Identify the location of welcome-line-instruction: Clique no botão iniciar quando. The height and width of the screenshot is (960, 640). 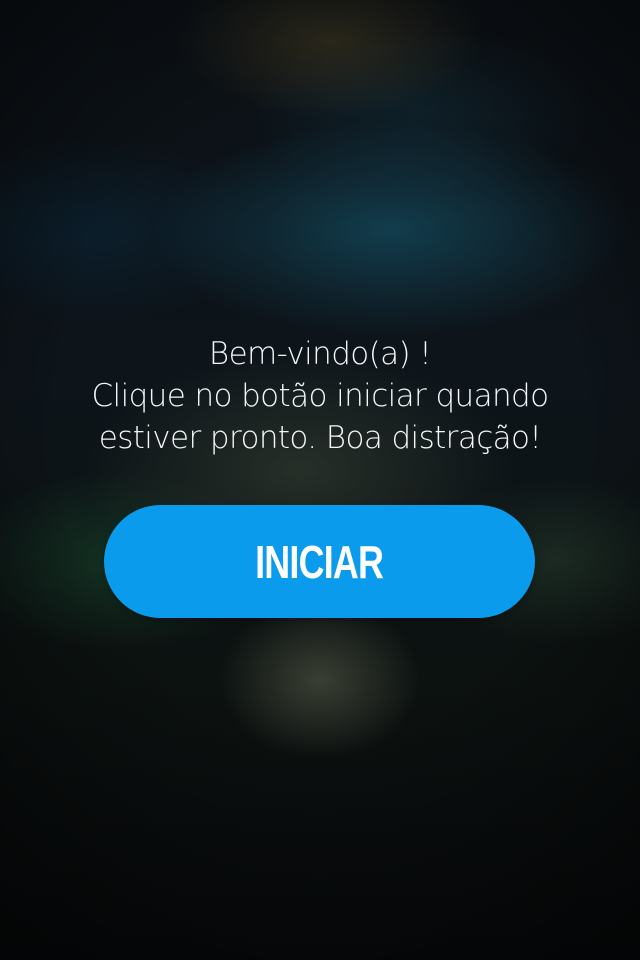
(320, 396).